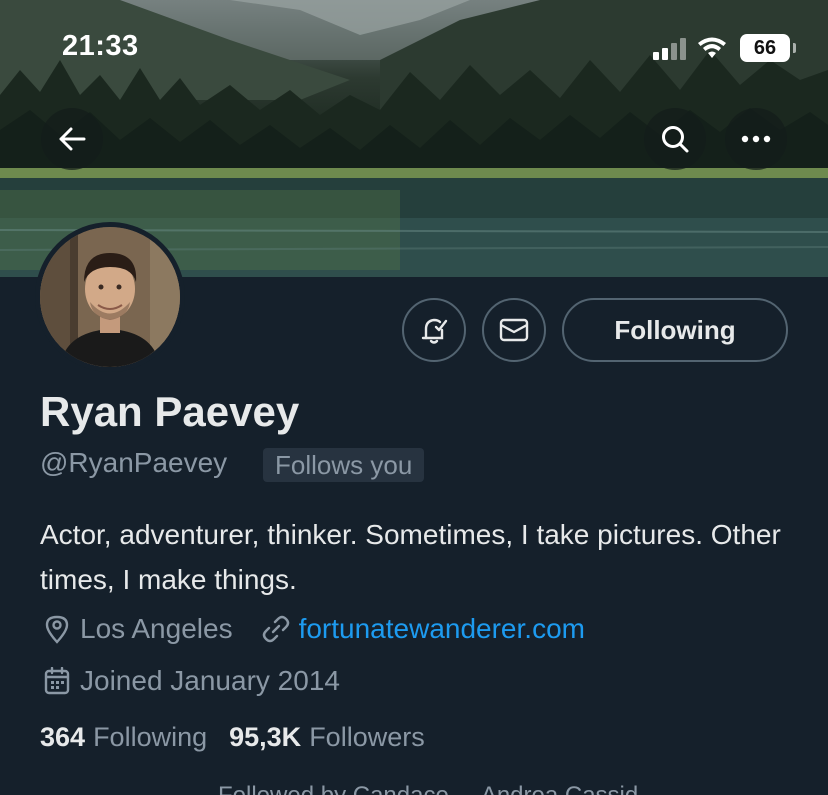 The image size is (828, 795). I want to click on following-button: Following, so click(675, 330).